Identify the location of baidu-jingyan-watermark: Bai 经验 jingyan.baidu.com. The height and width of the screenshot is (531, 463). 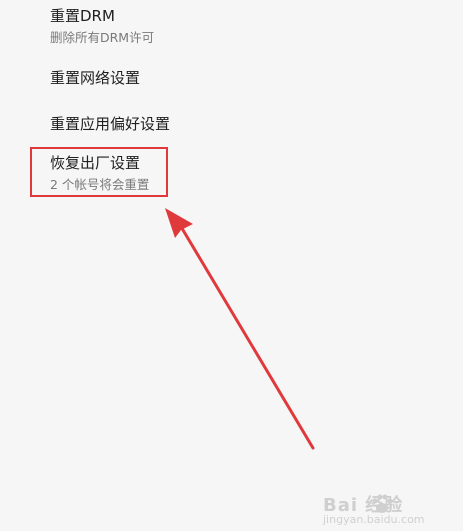
(388, 509).